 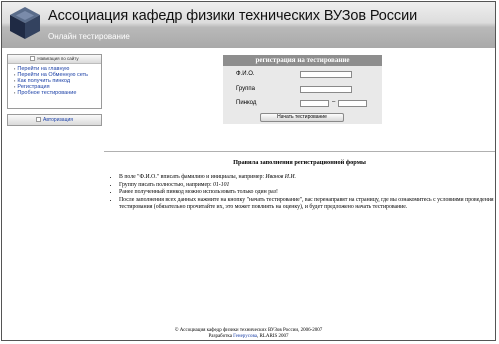 I want to click on start-test-button: Начать тестирование, so click(x=302, y=117).